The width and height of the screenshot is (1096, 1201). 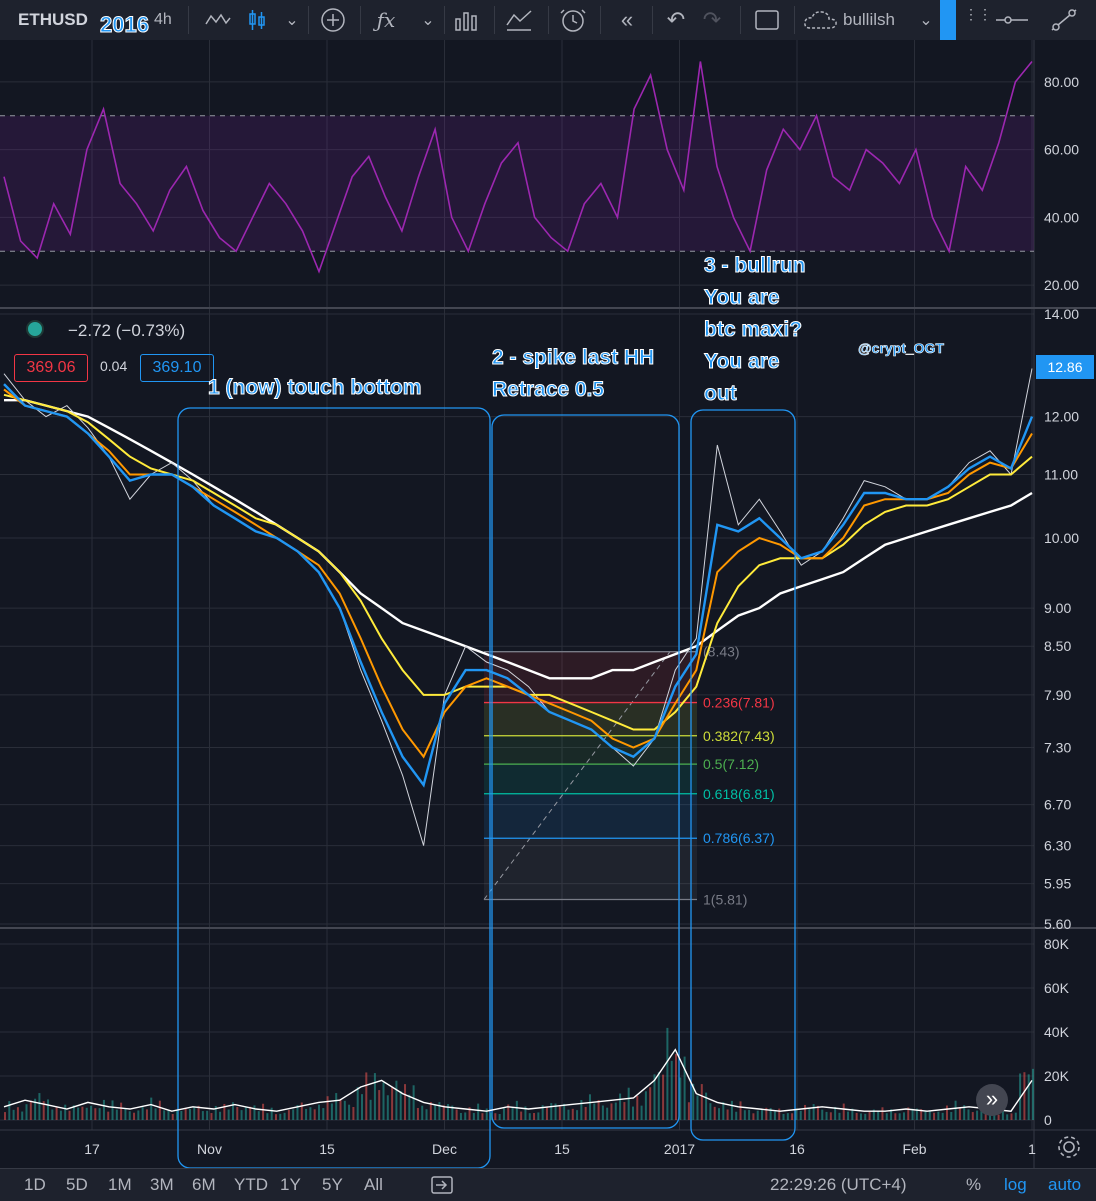 What do you see at coordinates (1064, 20) in the screenshot?
I see `trend-line-icon` at bounding box center [1064, 20].